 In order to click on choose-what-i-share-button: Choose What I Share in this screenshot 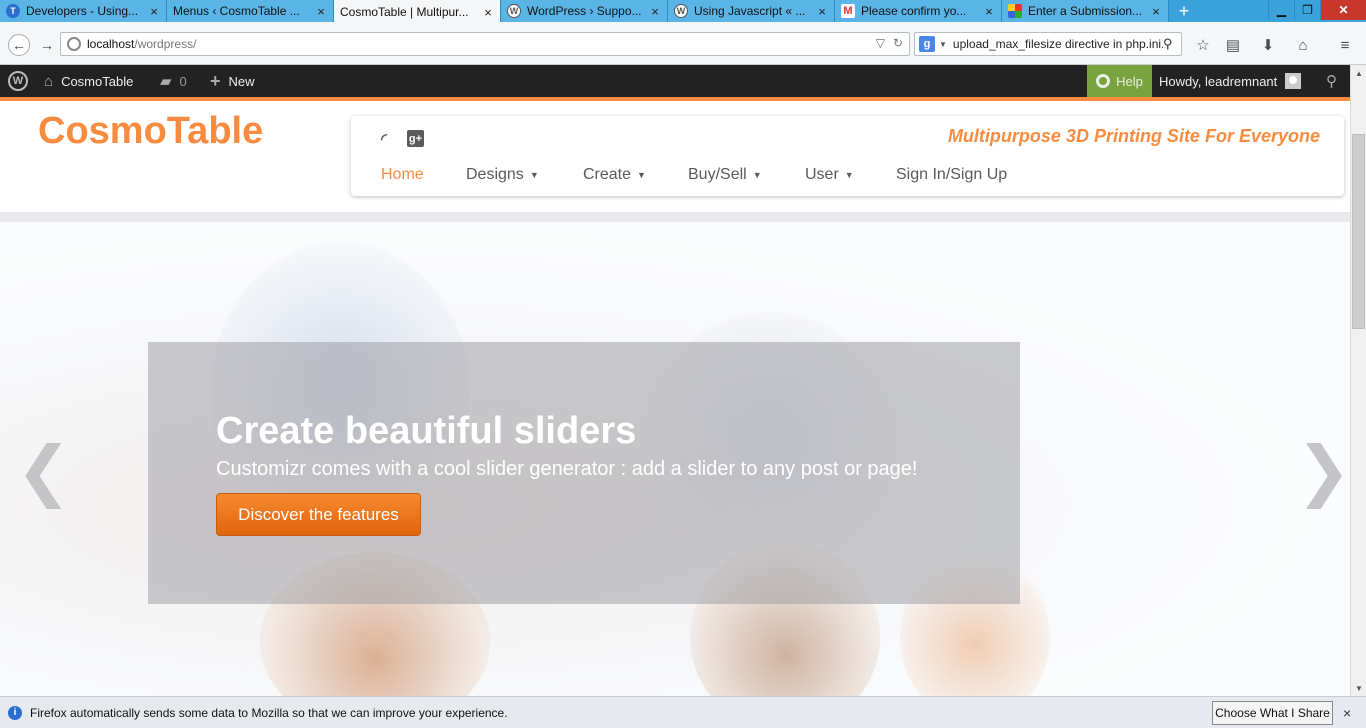, I will do `click(1272, 713)`.